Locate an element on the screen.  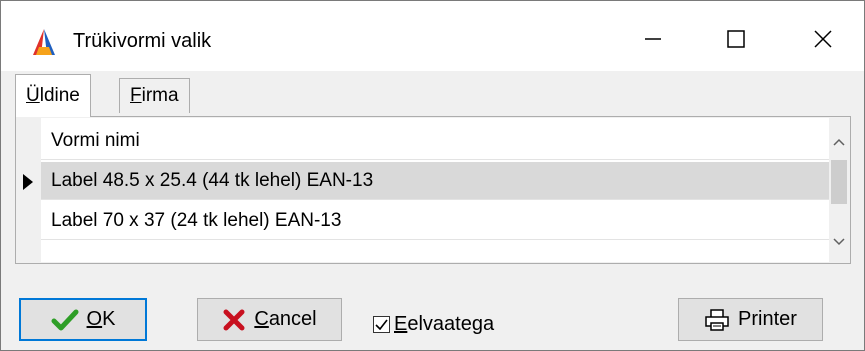
vertical-scrollbar is located at coordinates (839, 190).